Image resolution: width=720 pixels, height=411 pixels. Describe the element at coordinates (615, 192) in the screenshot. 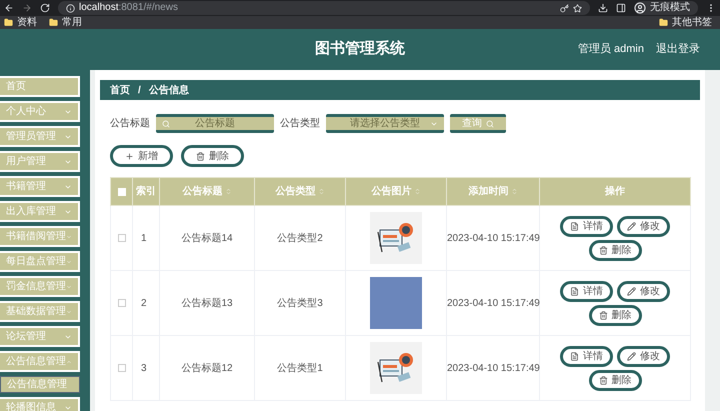

I see `table-header-cell: 操作` at that location.